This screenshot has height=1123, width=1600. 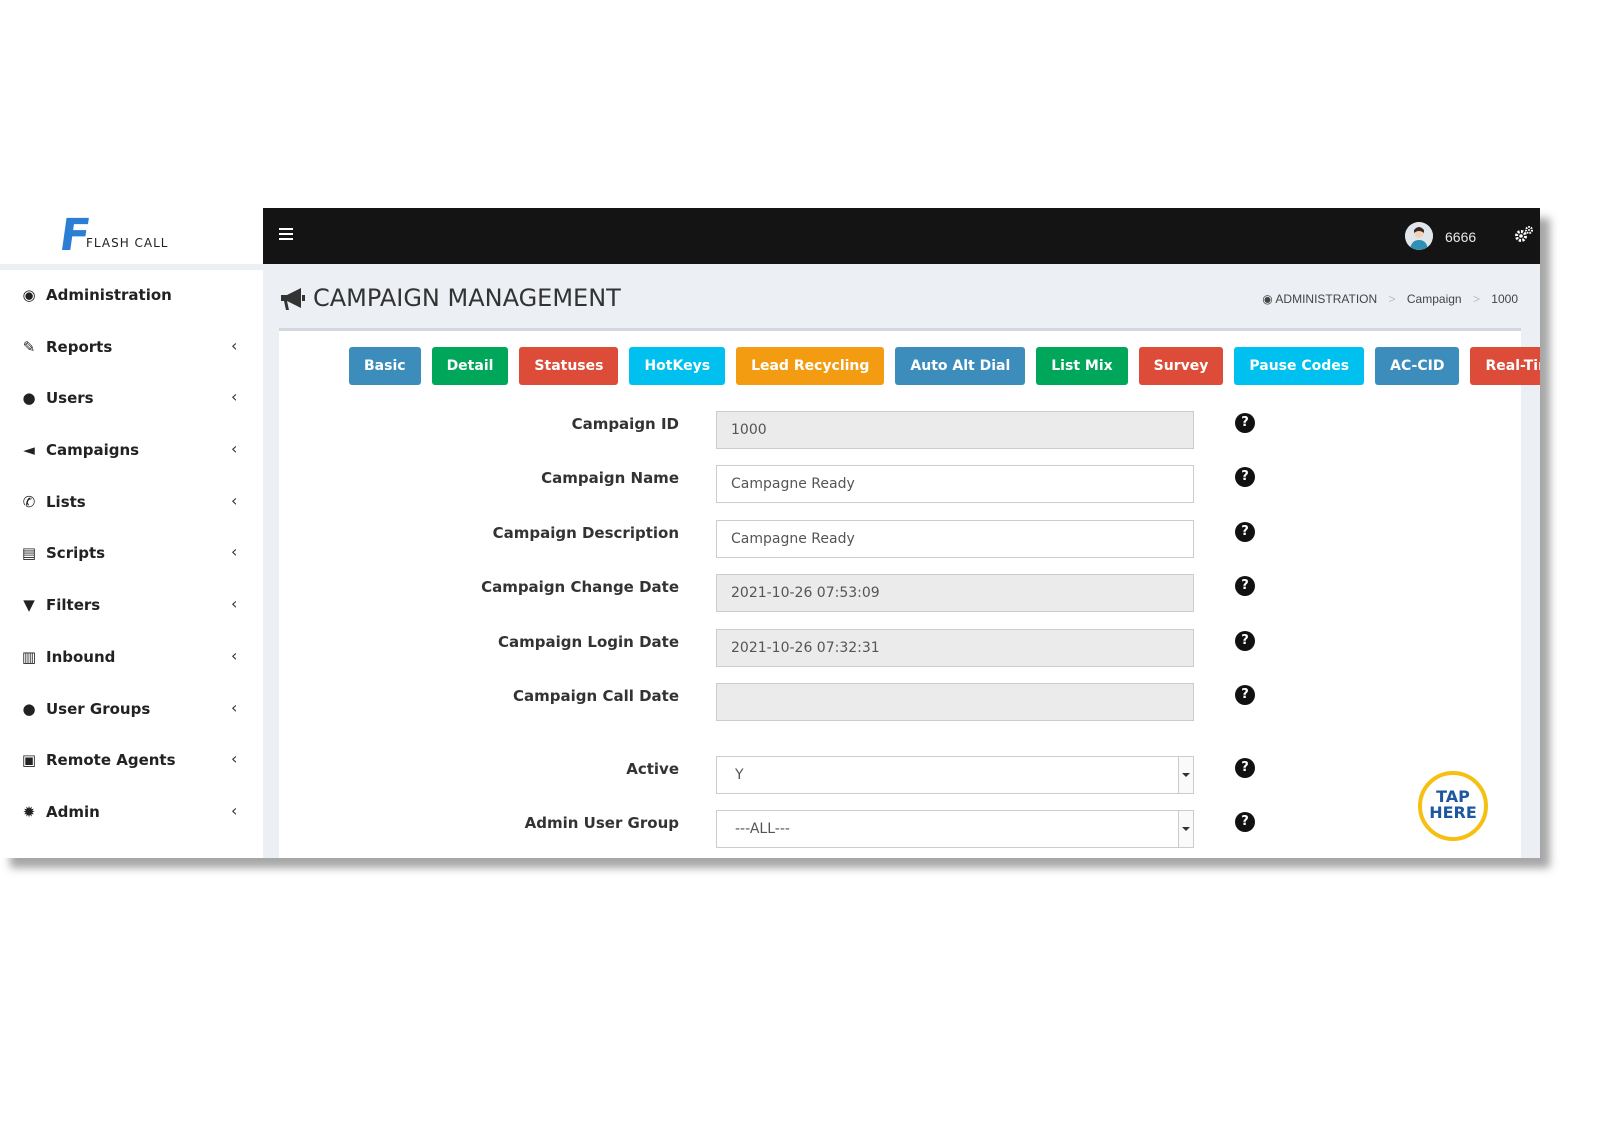 I want to click on breadcrumb: ◉ ADMINISTRATION > Campaign > 1000, so click(x=1390, y=299).